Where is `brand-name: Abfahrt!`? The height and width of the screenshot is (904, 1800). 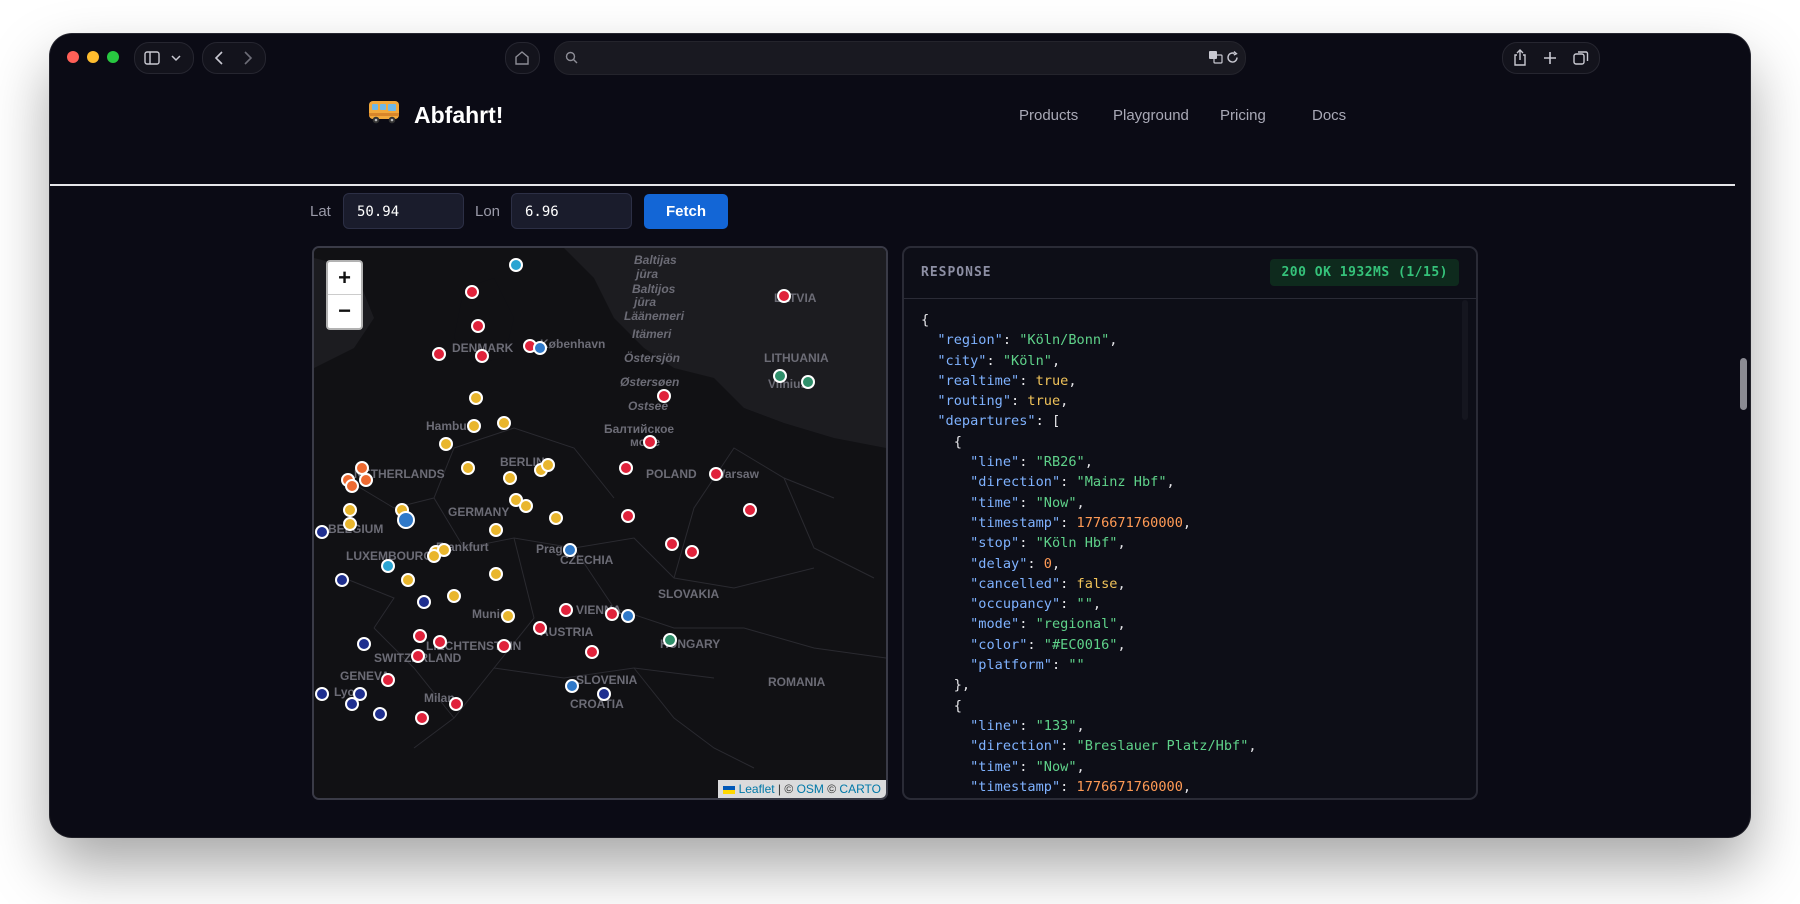
brand-name: Abfahrt! is located at coordinates (458, 115).